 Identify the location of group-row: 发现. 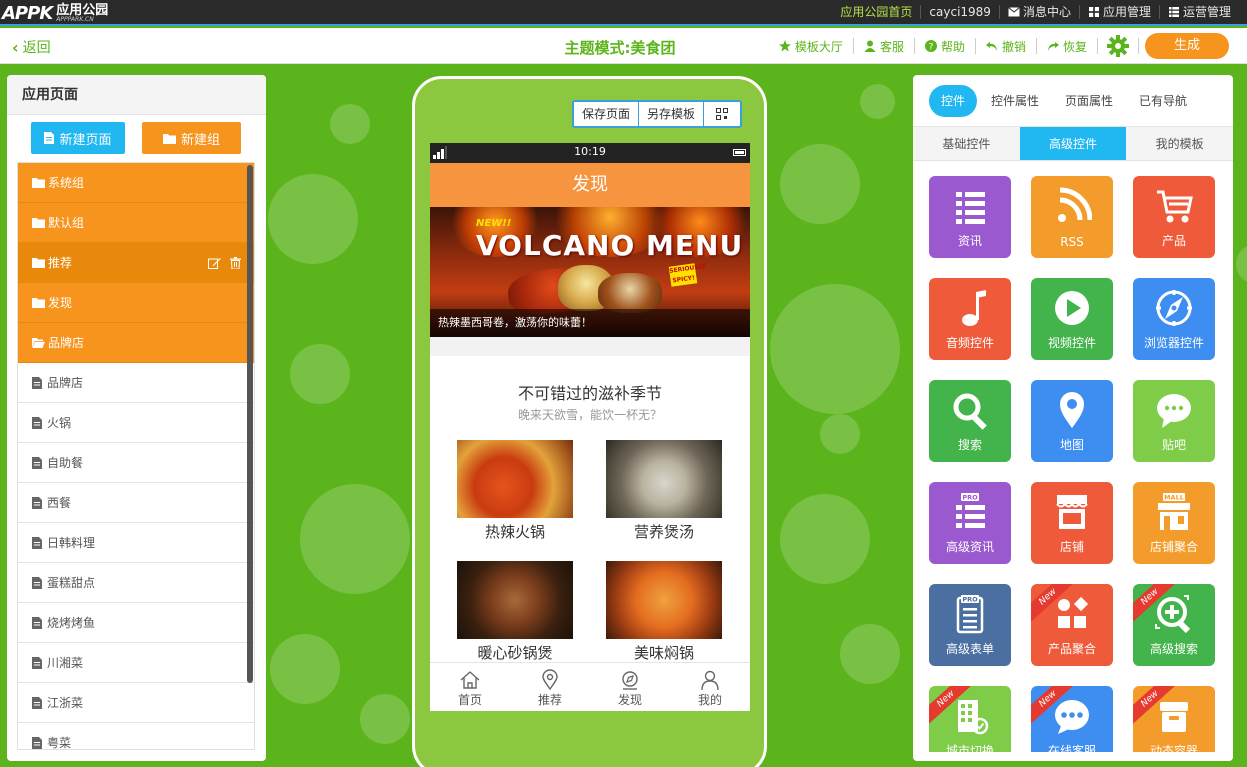
(136, 303).